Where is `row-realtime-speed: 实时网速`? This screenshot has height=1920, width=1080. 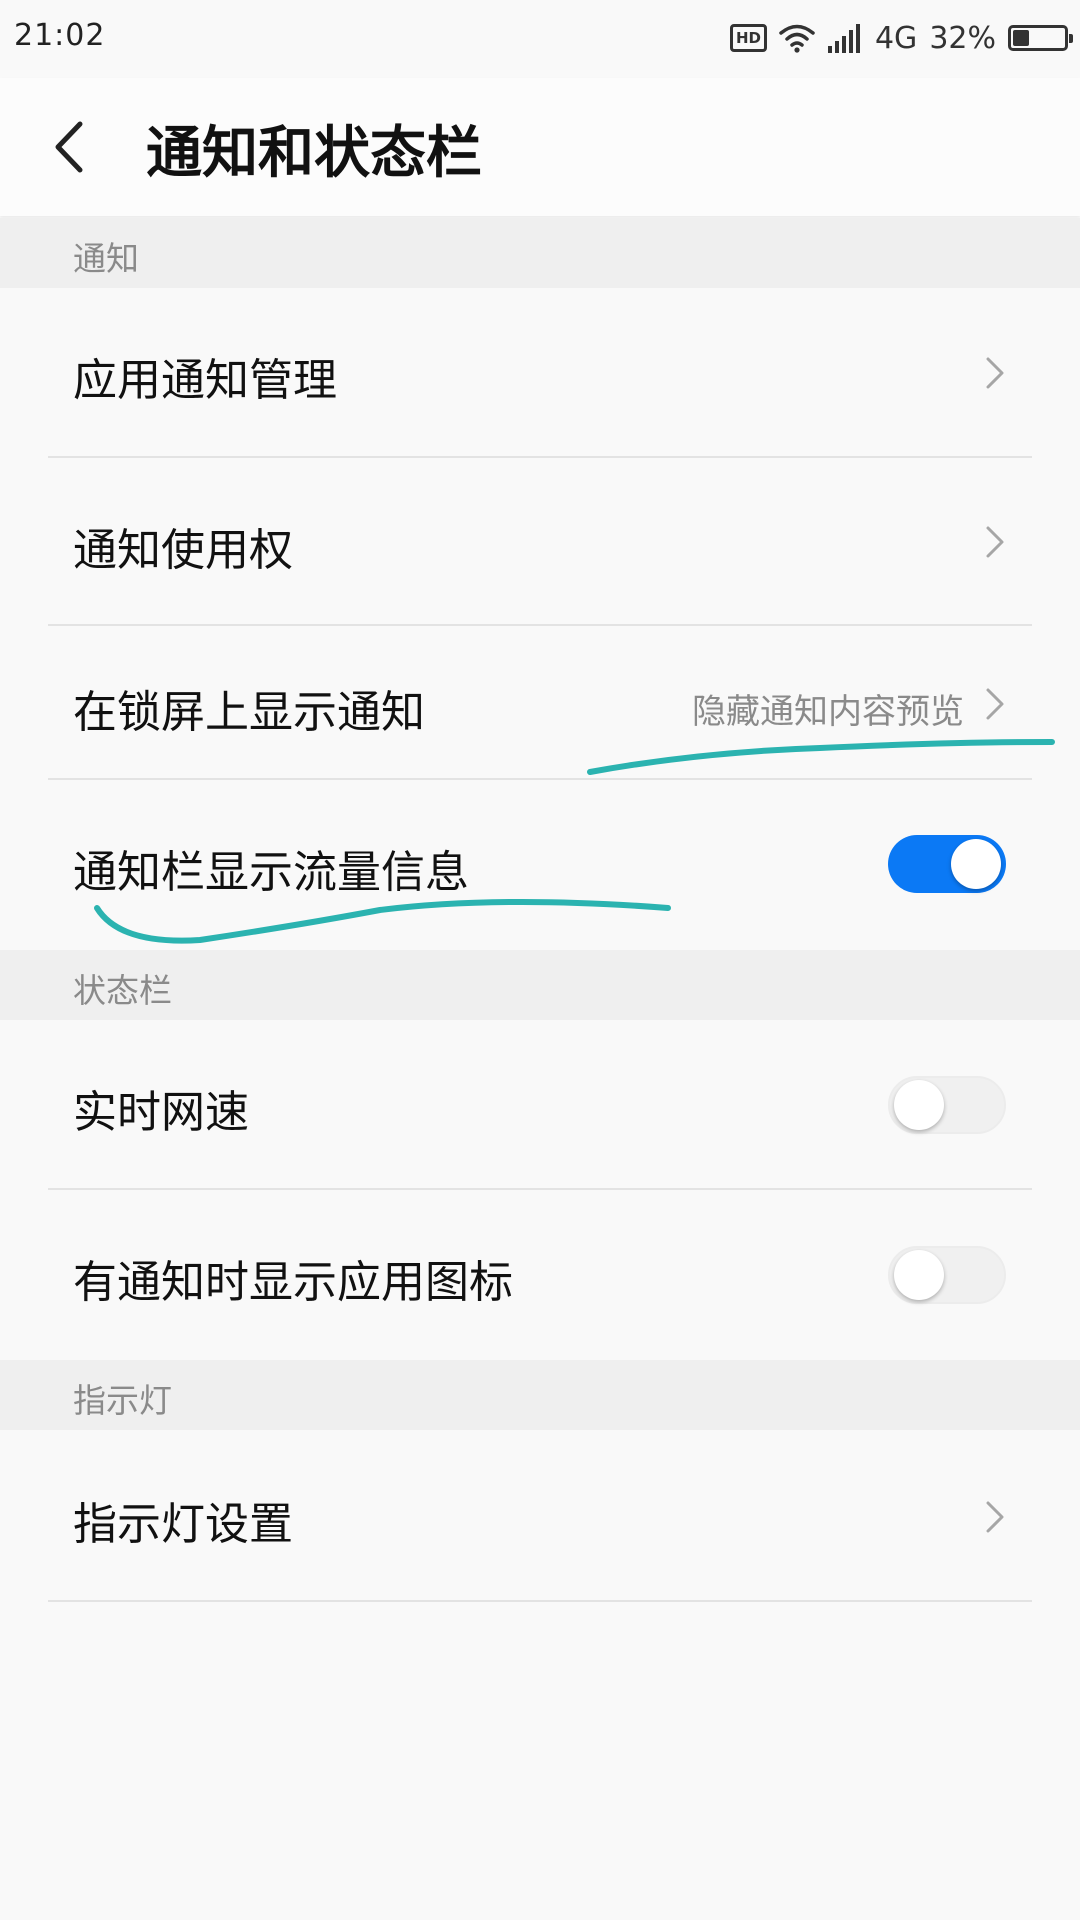
row-realtime-speed: 实时网速 is located at coordinates (540, 1105).